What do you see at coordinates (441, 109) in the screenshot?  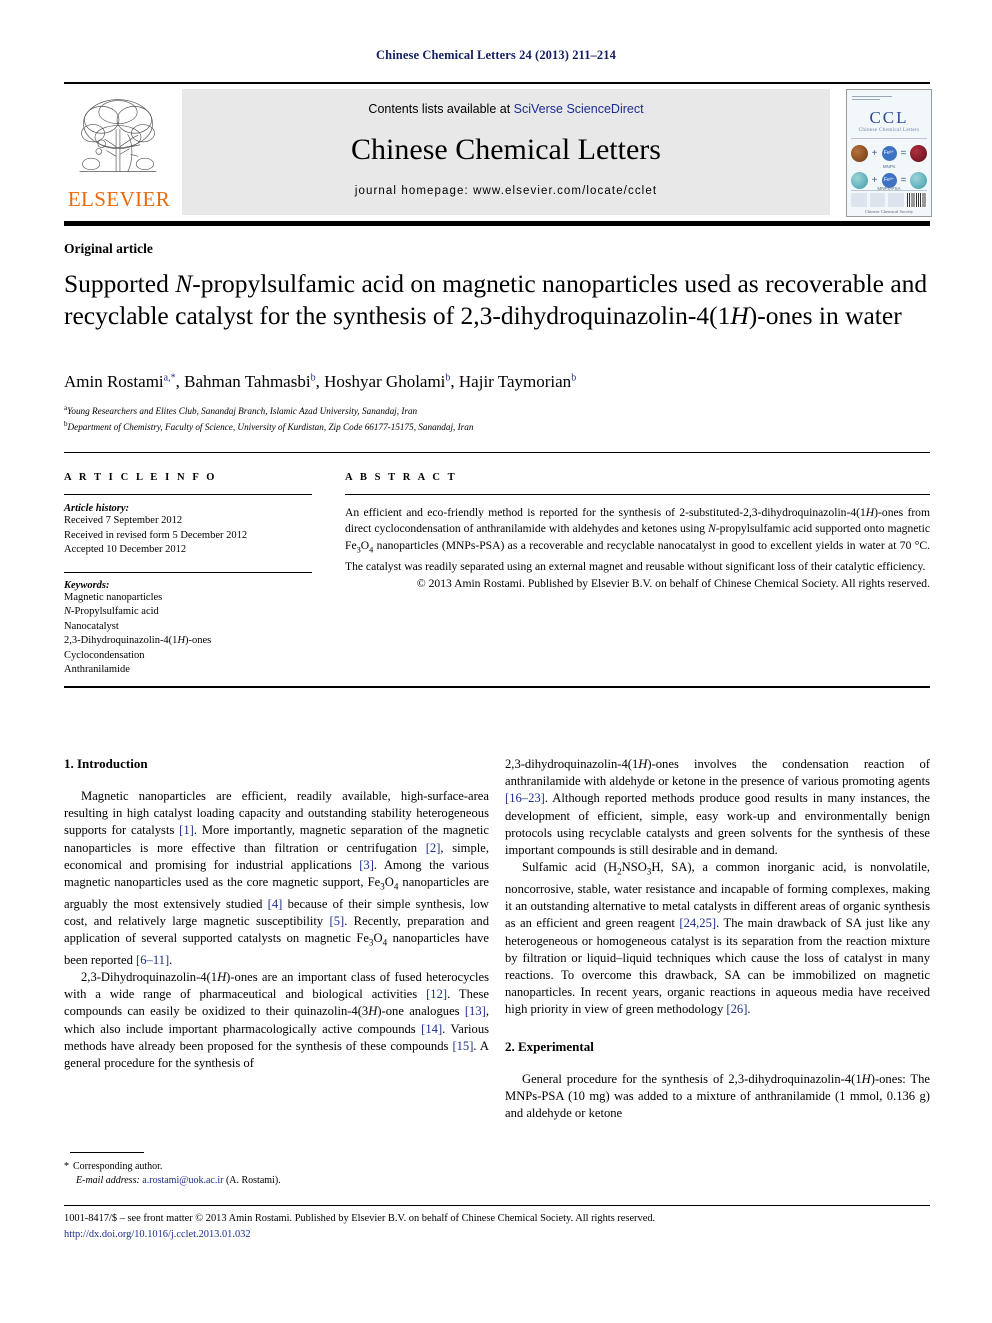 I see `contents-prefix: Contents lists available at` at bounding box center [441, 109].